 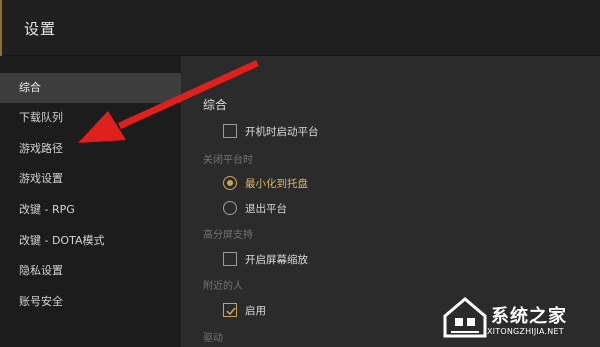 What do you see at coordinates (255, 310) in the screenshot?
I see `nearby-enable-label: 启用` at bounding box center [255, 310].